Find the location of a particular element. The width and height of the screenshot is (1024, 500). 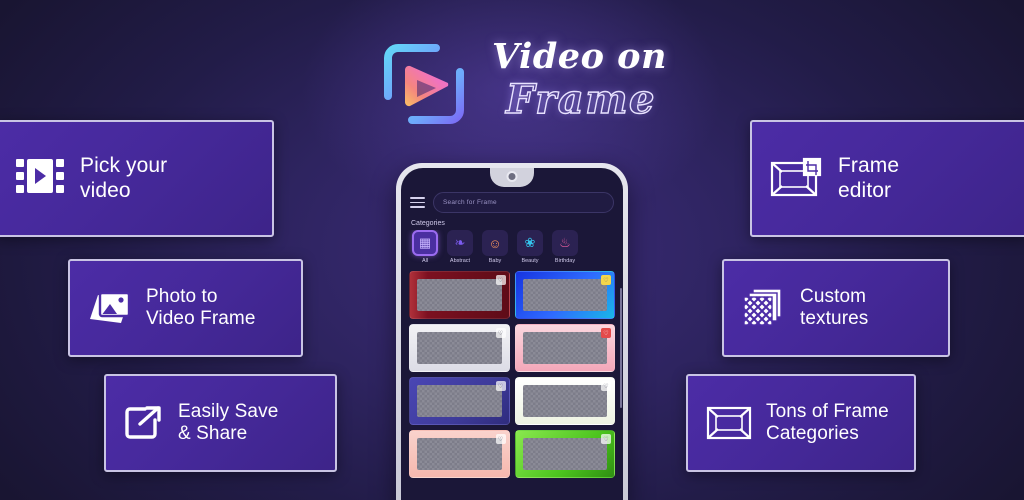

feature-label: Easily Save & Share is located at coordinates (228, 422).